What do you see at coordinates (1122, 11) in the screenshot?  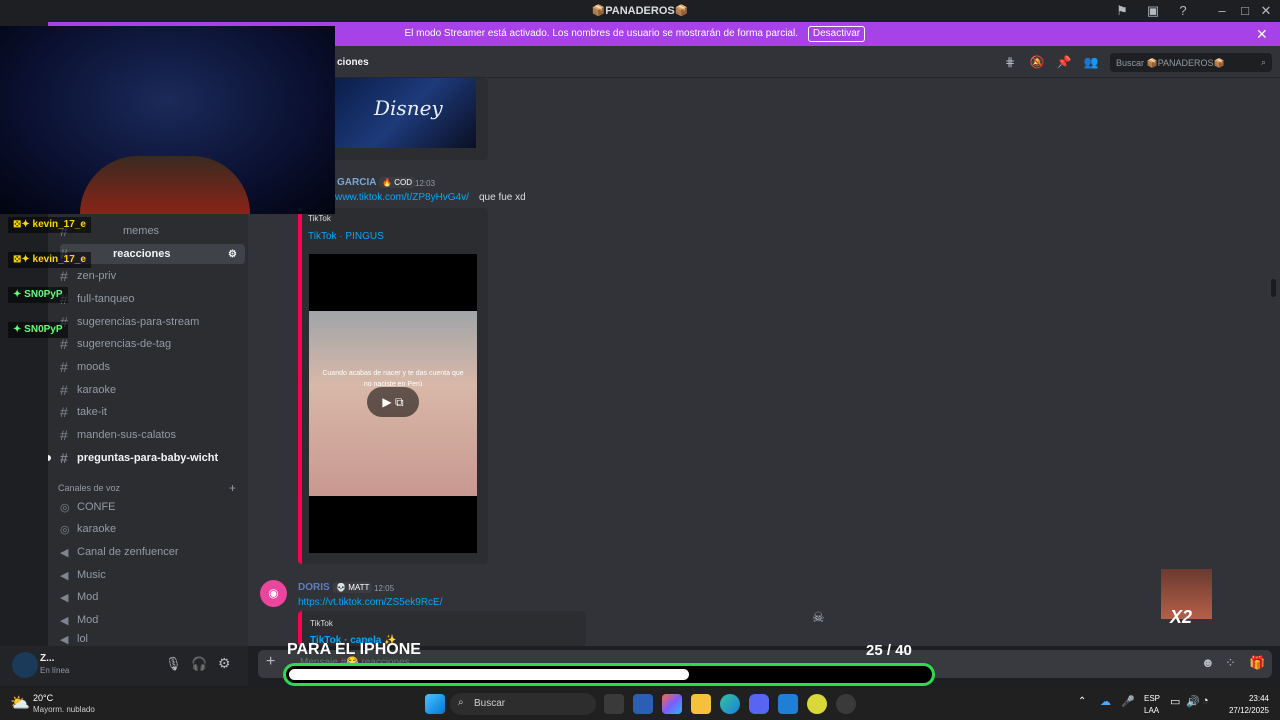 I see `flag-icon: ⚑` at bounding box center [1122, 11].